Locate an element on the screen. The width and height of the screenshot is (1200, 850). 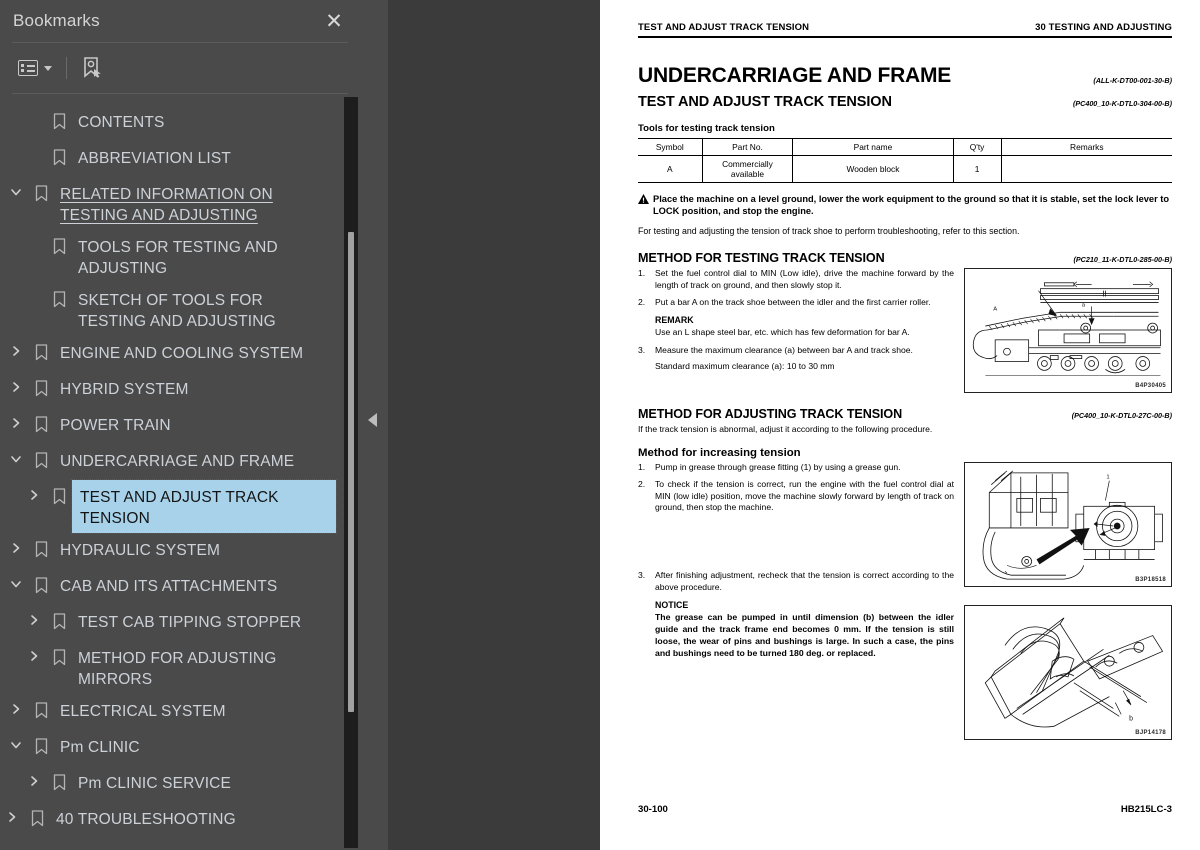
testing-figure-column: A a B4P30405 is located at coordinates (1068, 330).